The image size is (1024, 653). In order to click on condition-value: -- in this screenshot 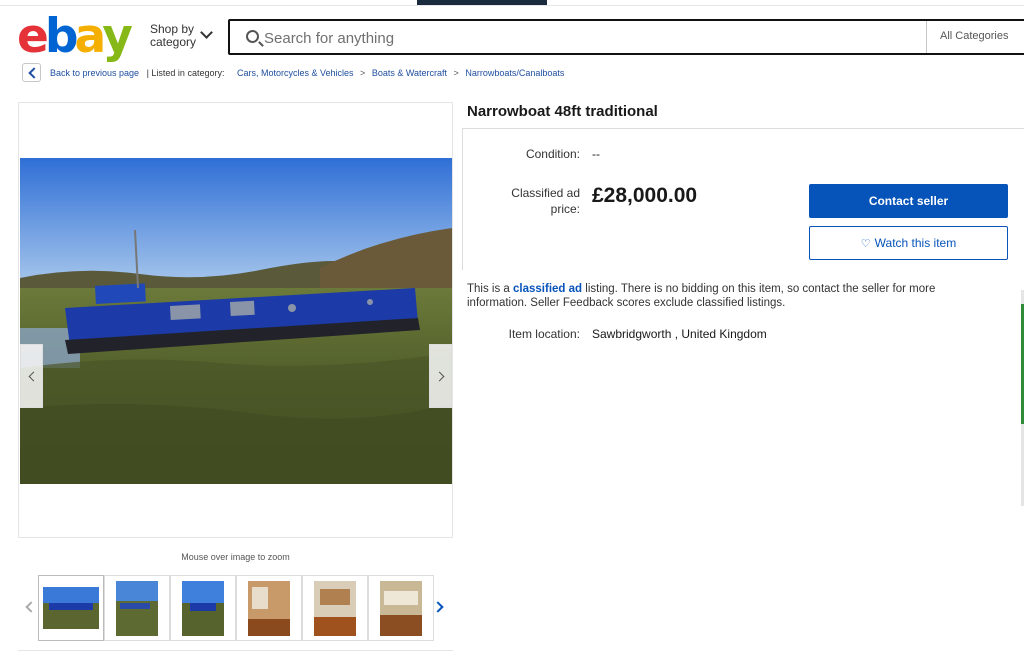, I will do `click(596, 154)`.